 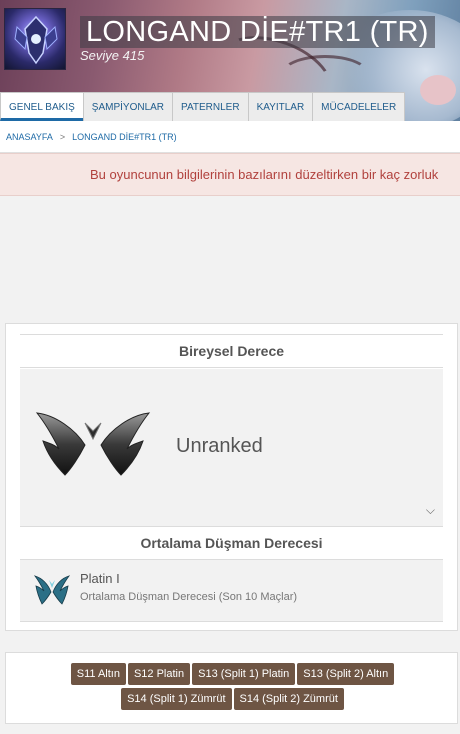 I want to click on enemy-rank-title: Ortalama Düşman Derecesi, so click(x=231, y=543).